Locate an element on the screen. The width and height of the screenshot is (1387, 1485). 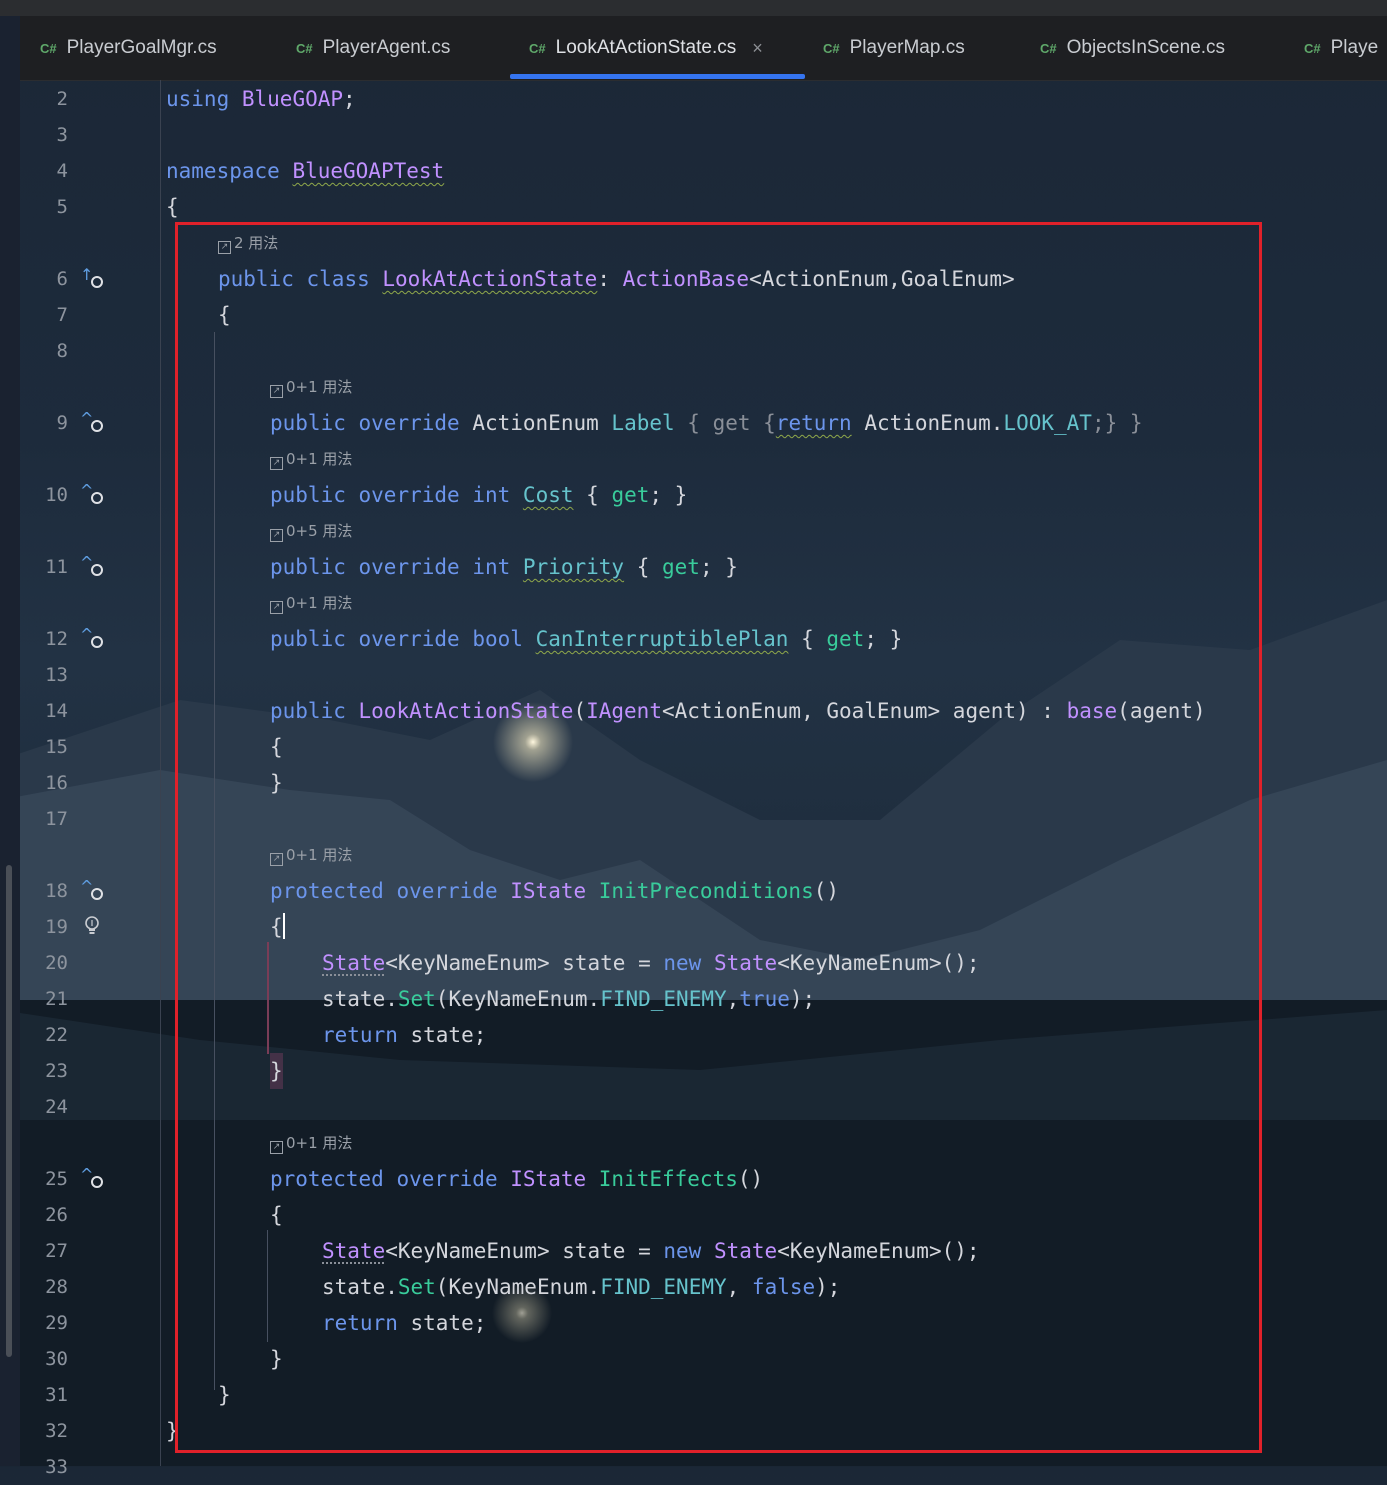
code-line-8: 8 is located at coordinates (693, 351).